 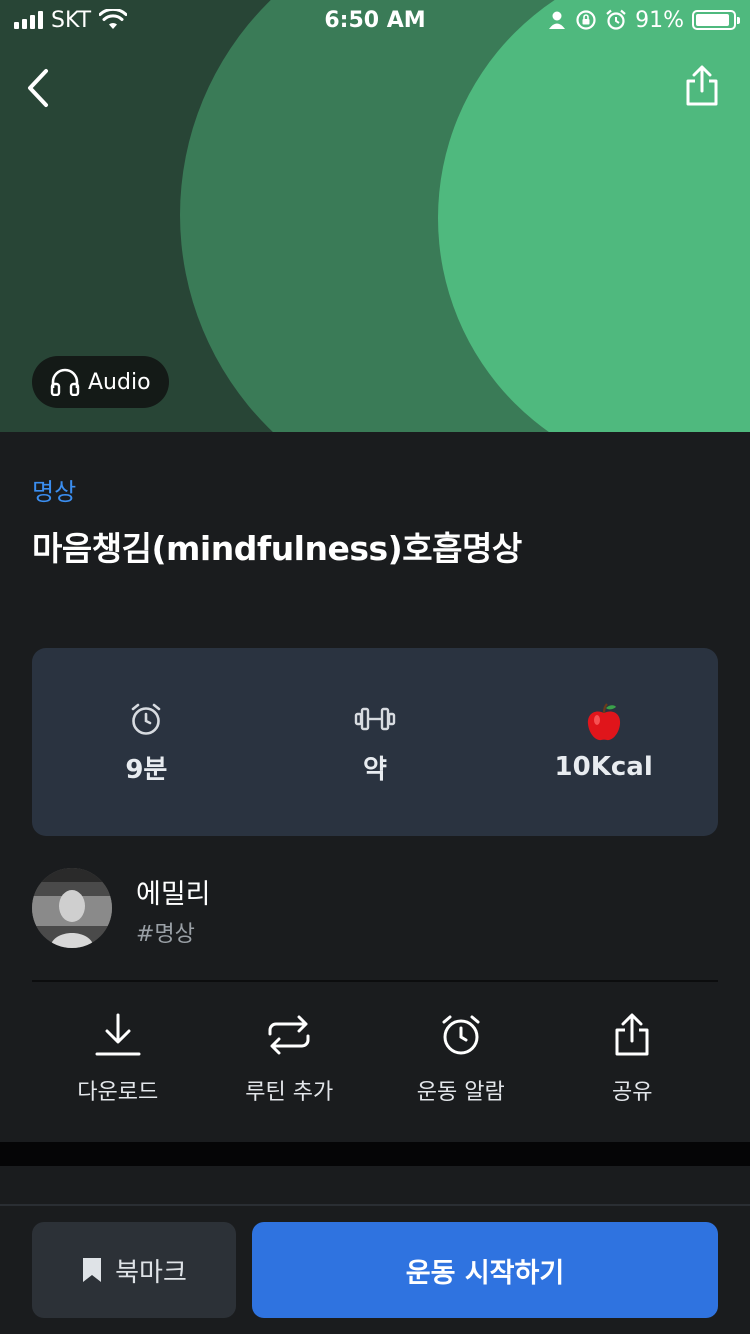 I want to click on avatar, so click(x=72, y=908).